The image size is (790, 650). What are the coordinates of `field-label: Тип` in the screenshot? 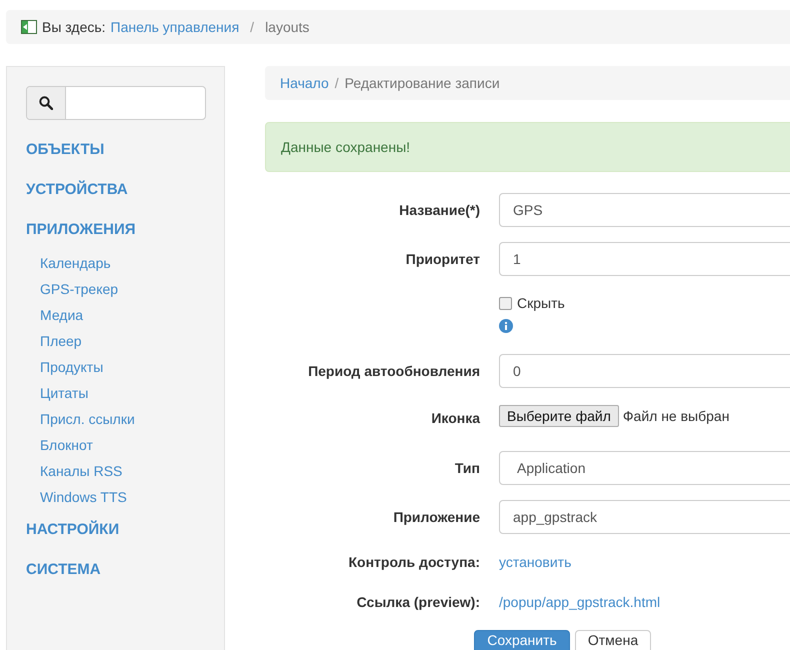 It's located at (467, 468).